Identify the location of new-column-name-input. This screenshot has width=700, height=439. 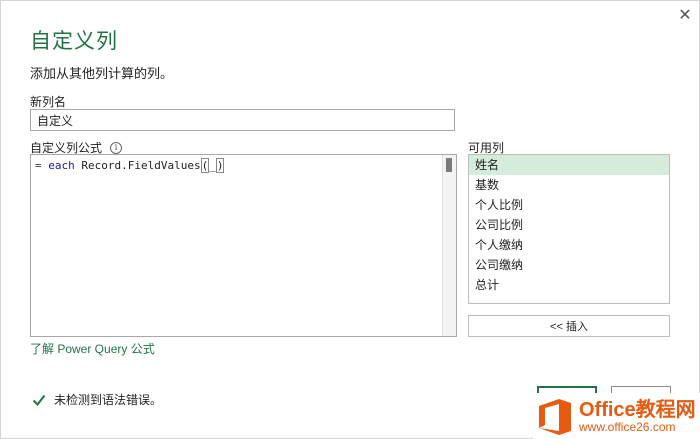
(242, 120).